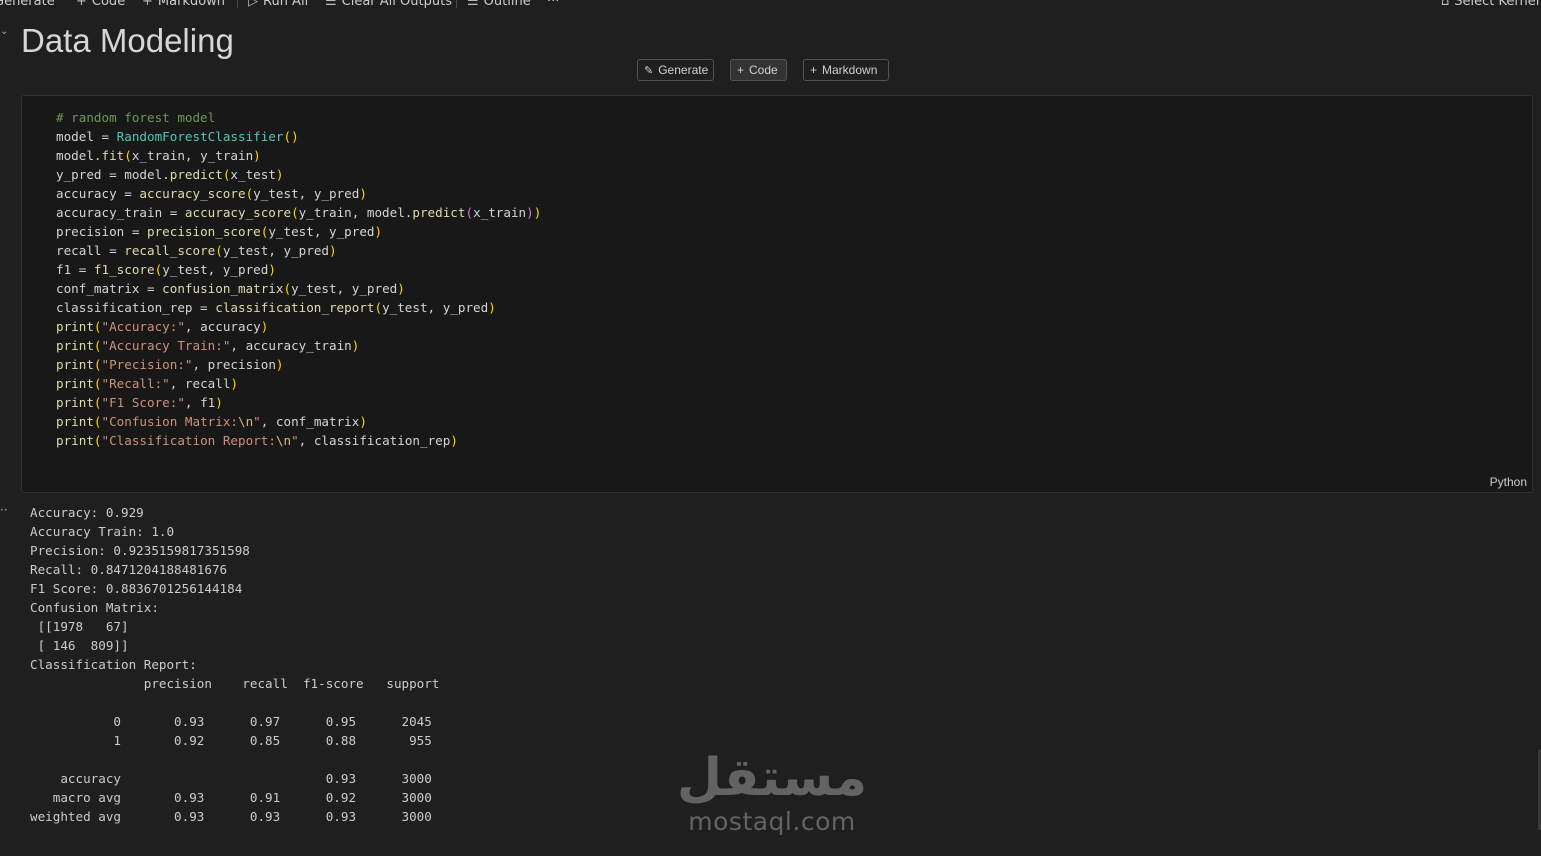 The width and height of the screenshot is (1541, 856). Describe the element at coordinates (191, 4) in the screenshot. I see `toolbar-markdown-label: Markdown` at that location.